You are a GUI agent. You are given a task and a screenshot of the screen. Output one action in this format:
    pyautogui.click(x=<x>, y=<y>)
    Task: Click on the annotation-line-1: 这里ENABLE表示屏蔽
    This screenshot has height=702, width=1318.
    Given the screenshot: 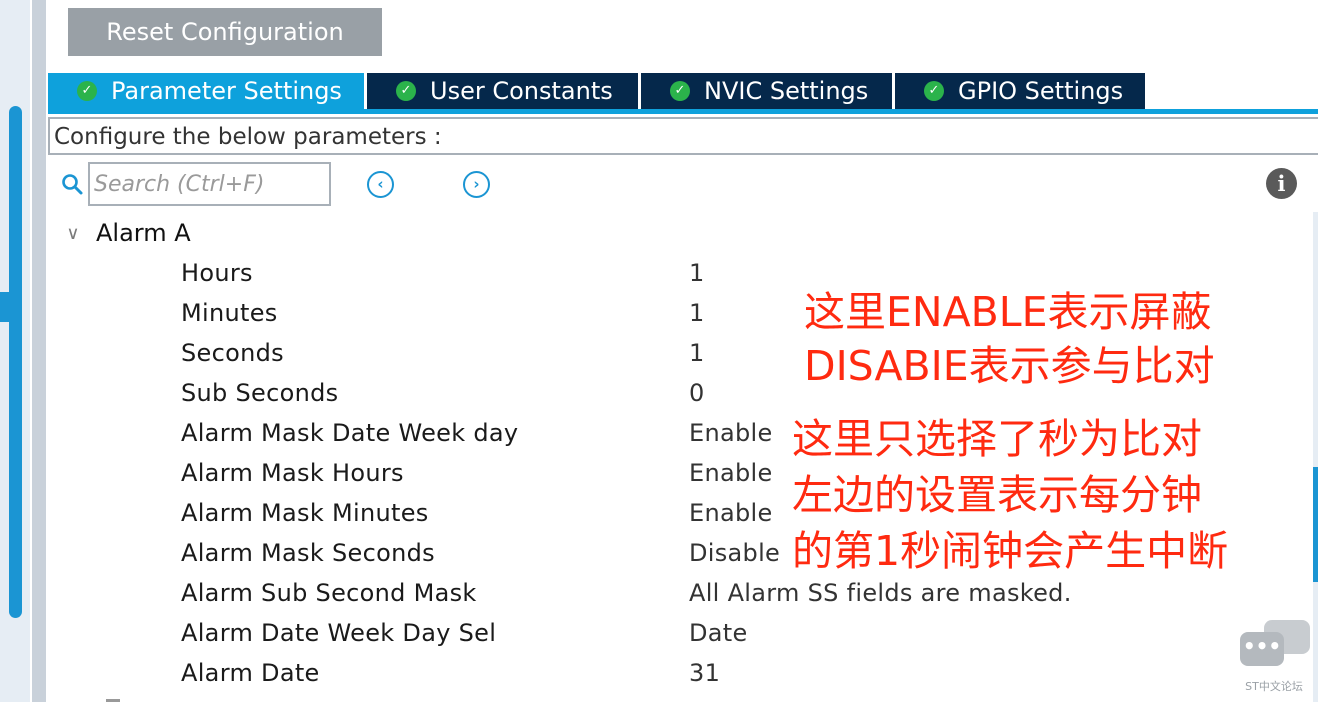 What is the action you would take?
    pyautogui.click(x=1008, y=312)
    